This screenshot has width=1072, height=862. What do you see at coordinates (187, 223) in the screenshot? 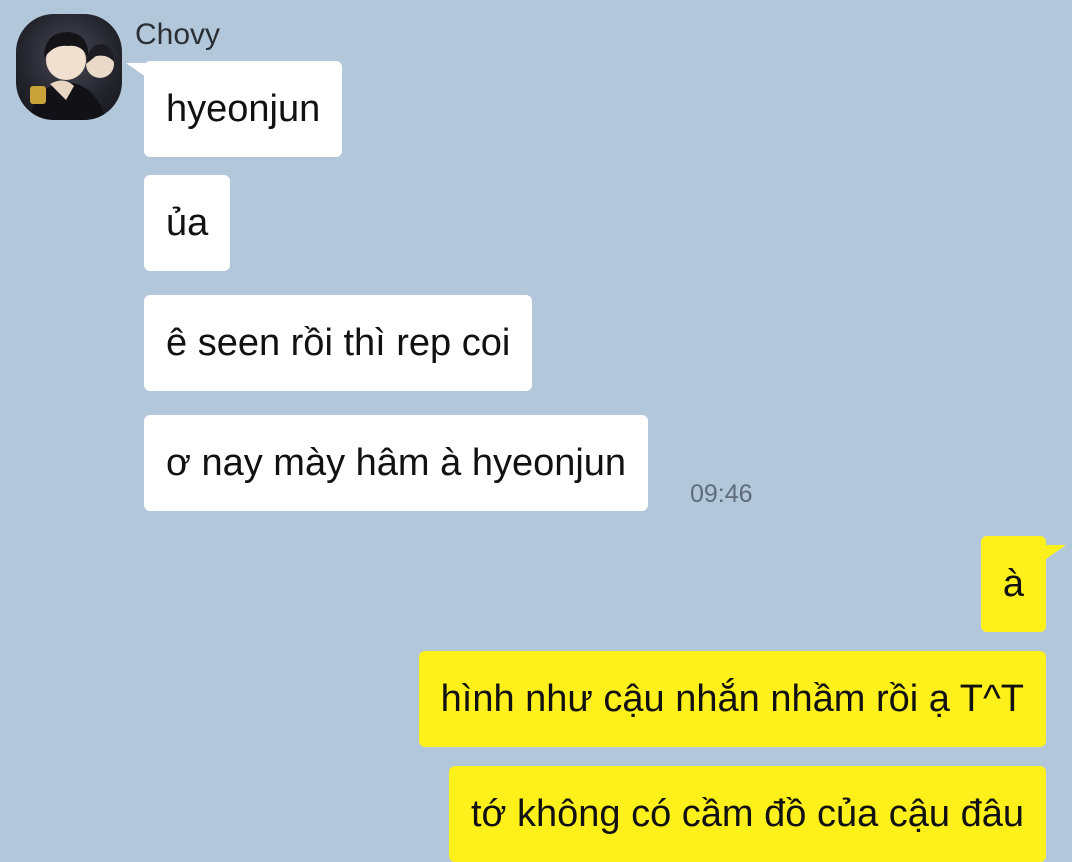
I see `incoming-message-bubble: ủa` at bounding box center [187, 223].